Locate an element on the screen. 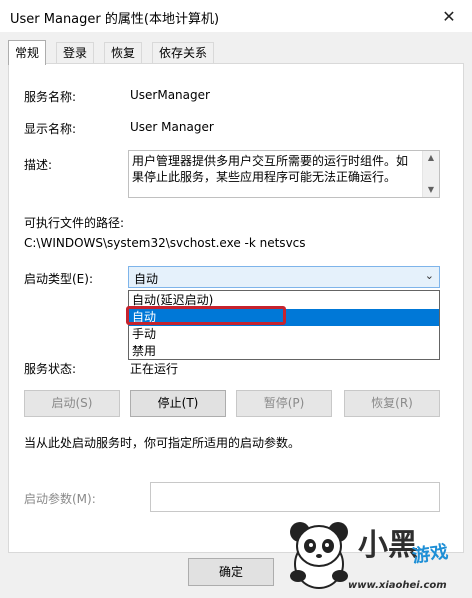 This screenshot has width=472, height=598. close-button: ✕ is located at coordinates (449, 16).